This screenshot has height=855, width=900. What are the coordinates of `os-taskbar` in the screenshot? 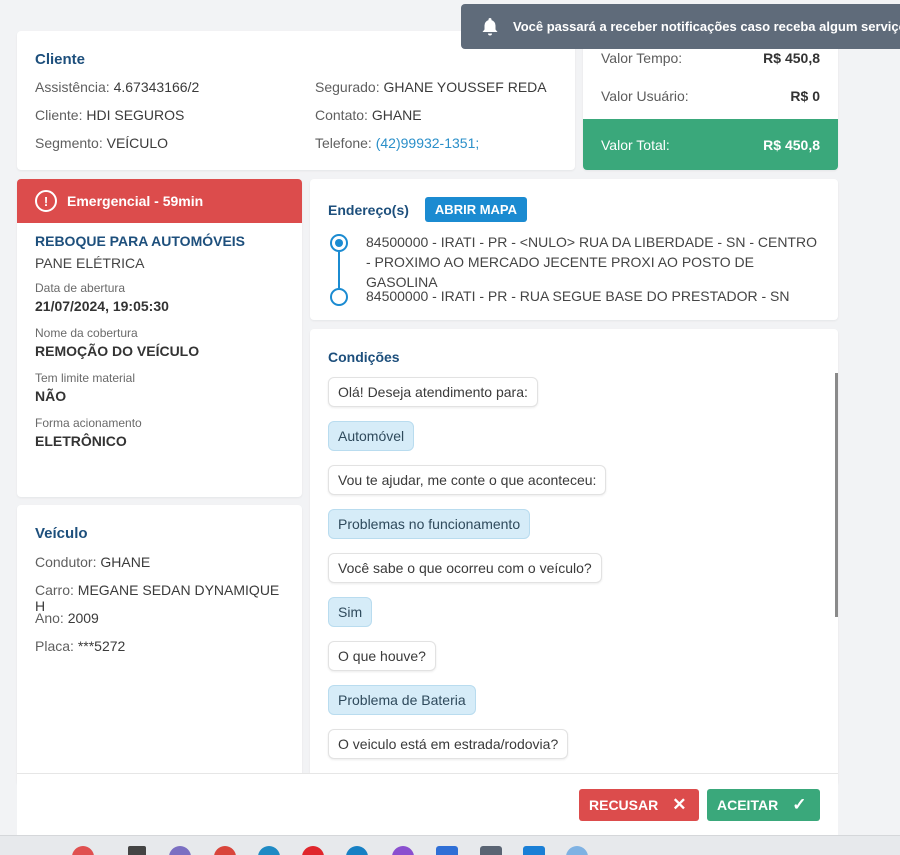 It's located at (450, 845).